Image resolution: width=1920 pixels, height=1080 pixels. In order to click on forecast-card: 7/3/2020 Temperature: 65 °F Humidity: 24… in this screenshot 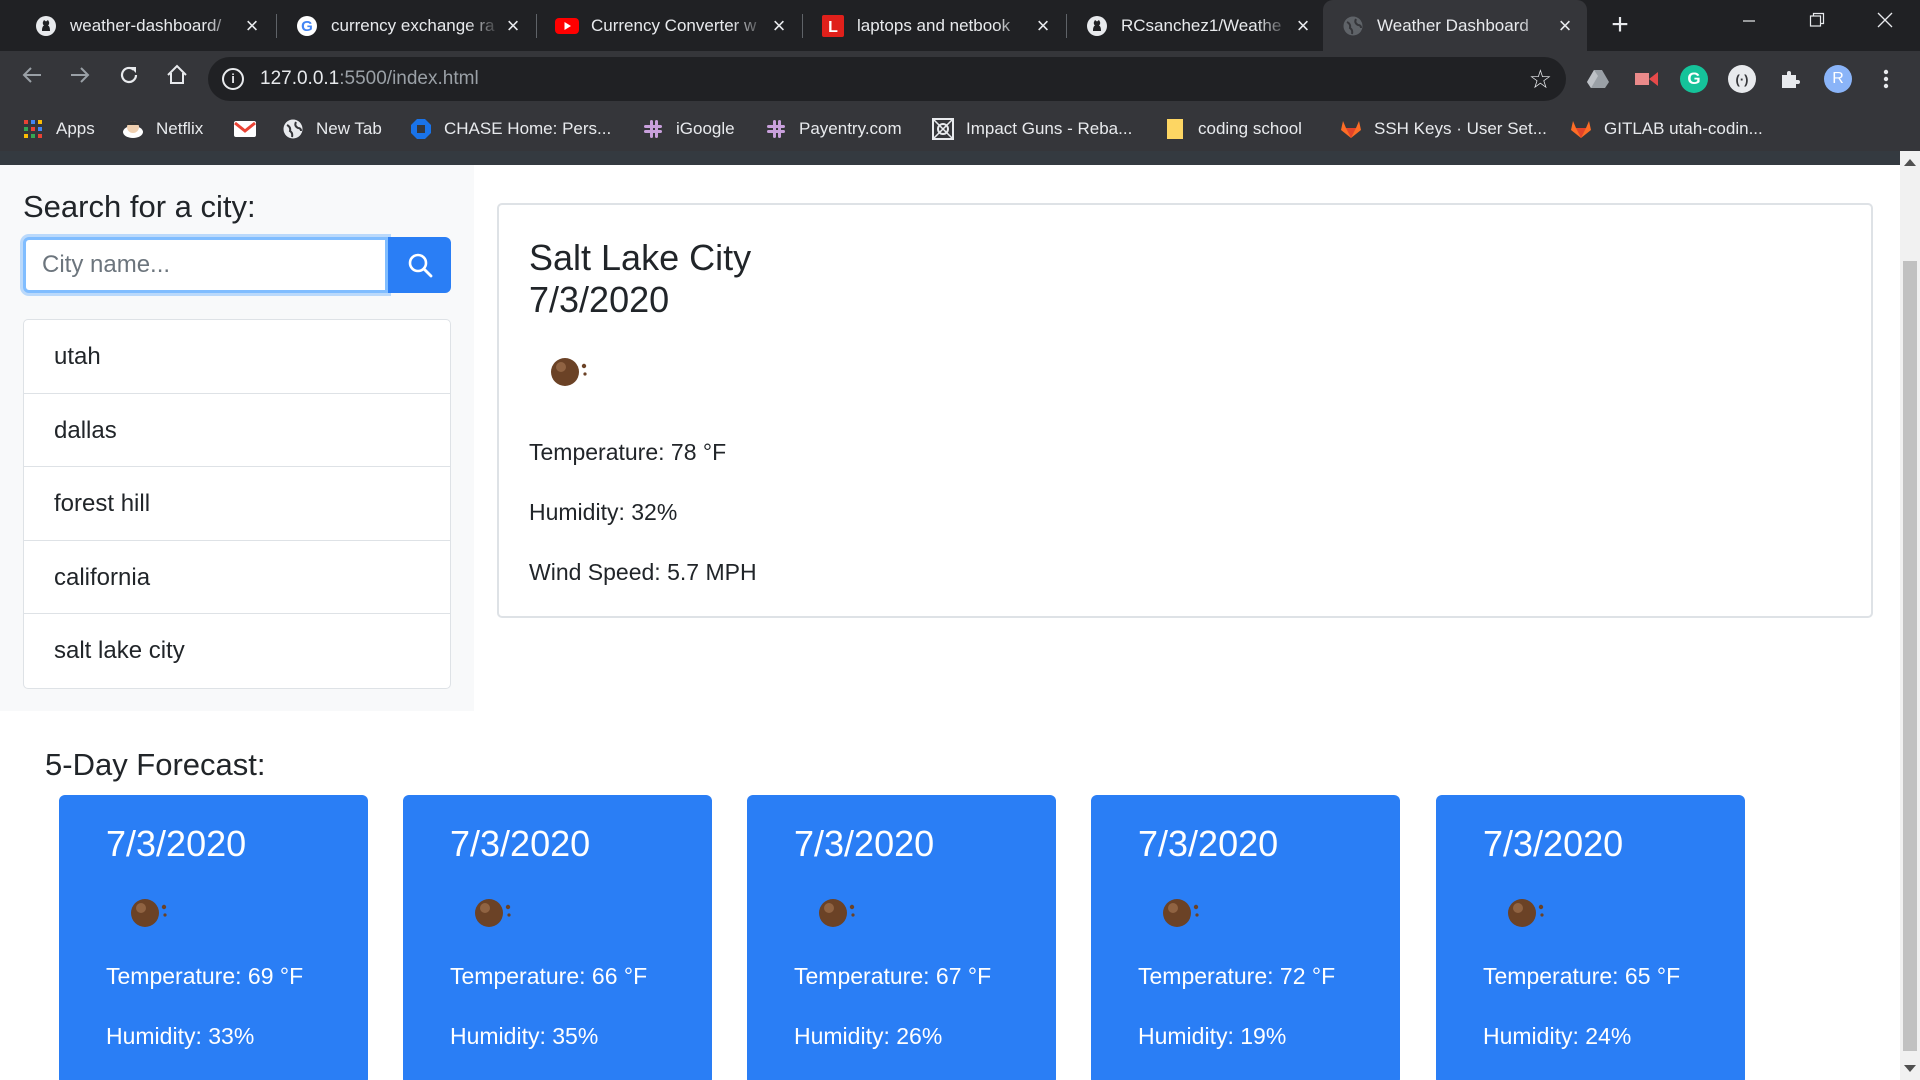, I will do `click(1590, 937)`.